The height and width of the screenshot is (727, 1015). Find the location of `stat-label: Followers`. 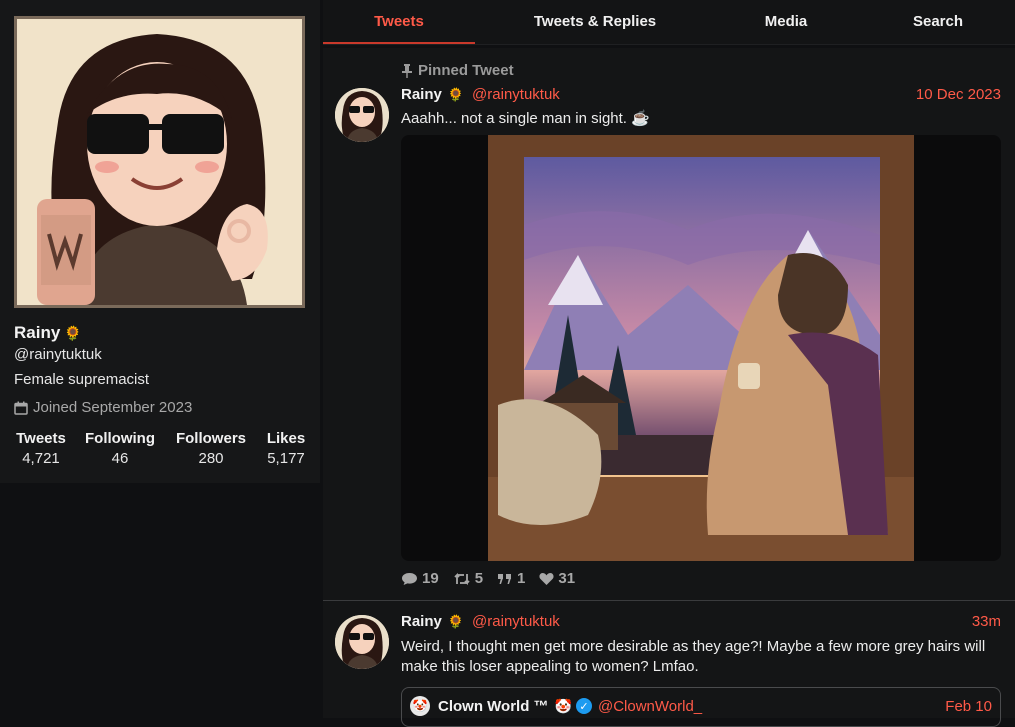

stat-label: Followers is located at coordinates (210, 438).